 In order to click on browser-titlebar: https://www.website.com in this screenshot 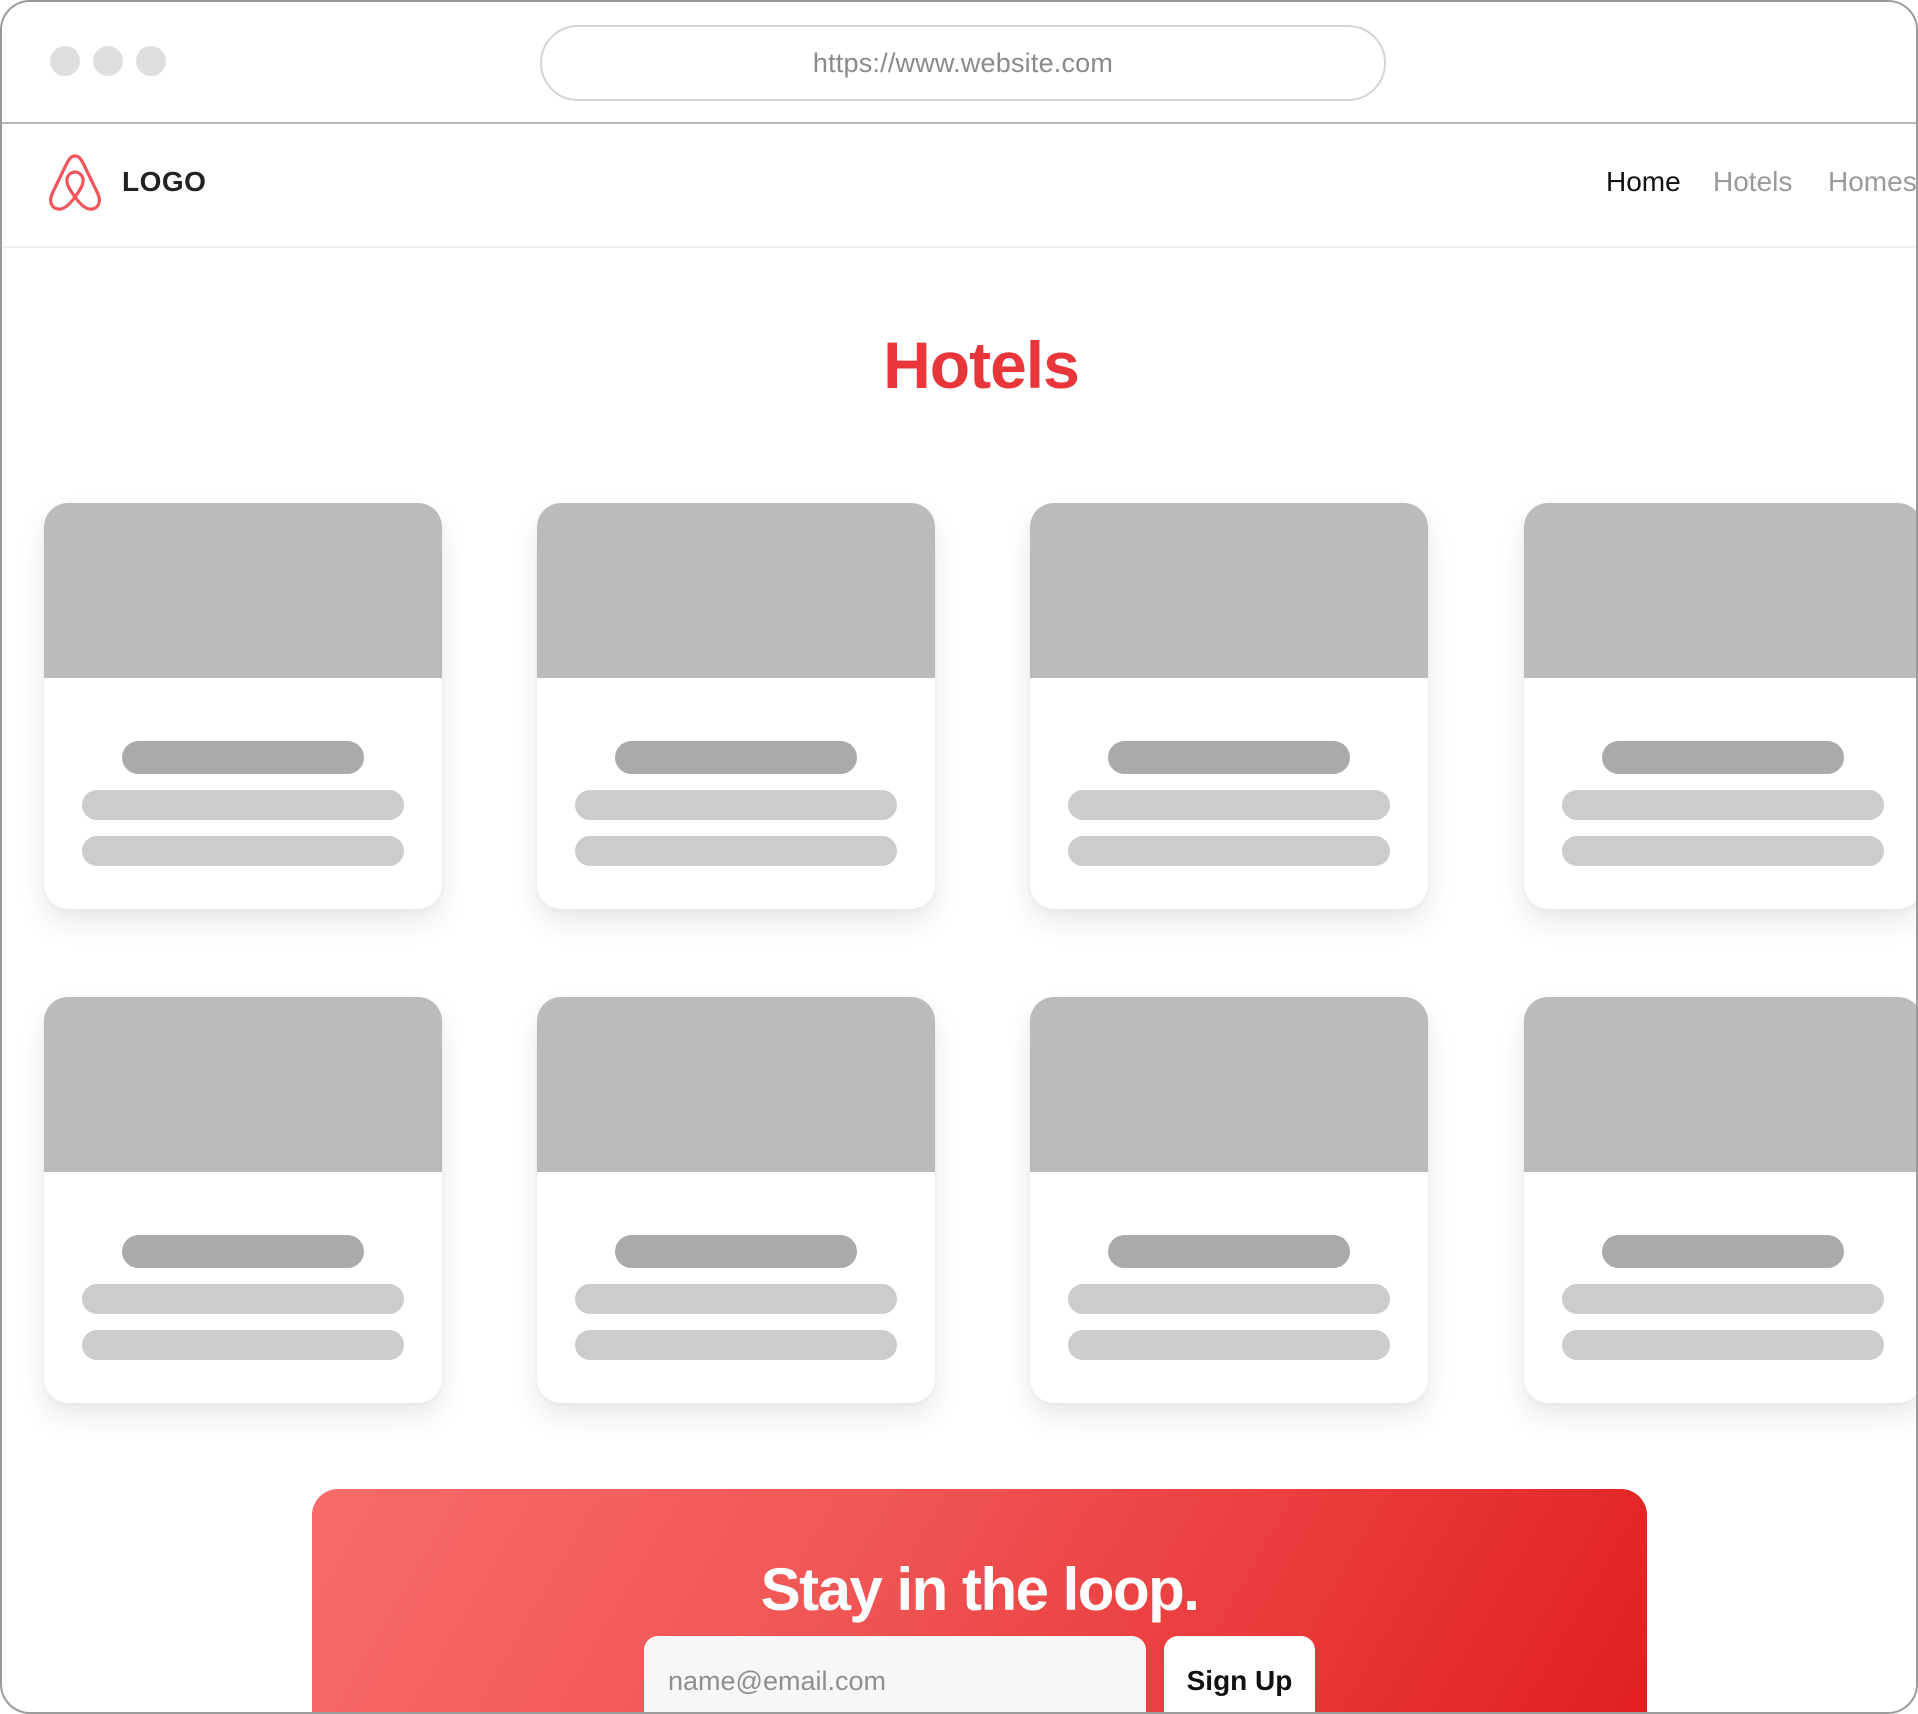, I will do `click(959, 63)`.